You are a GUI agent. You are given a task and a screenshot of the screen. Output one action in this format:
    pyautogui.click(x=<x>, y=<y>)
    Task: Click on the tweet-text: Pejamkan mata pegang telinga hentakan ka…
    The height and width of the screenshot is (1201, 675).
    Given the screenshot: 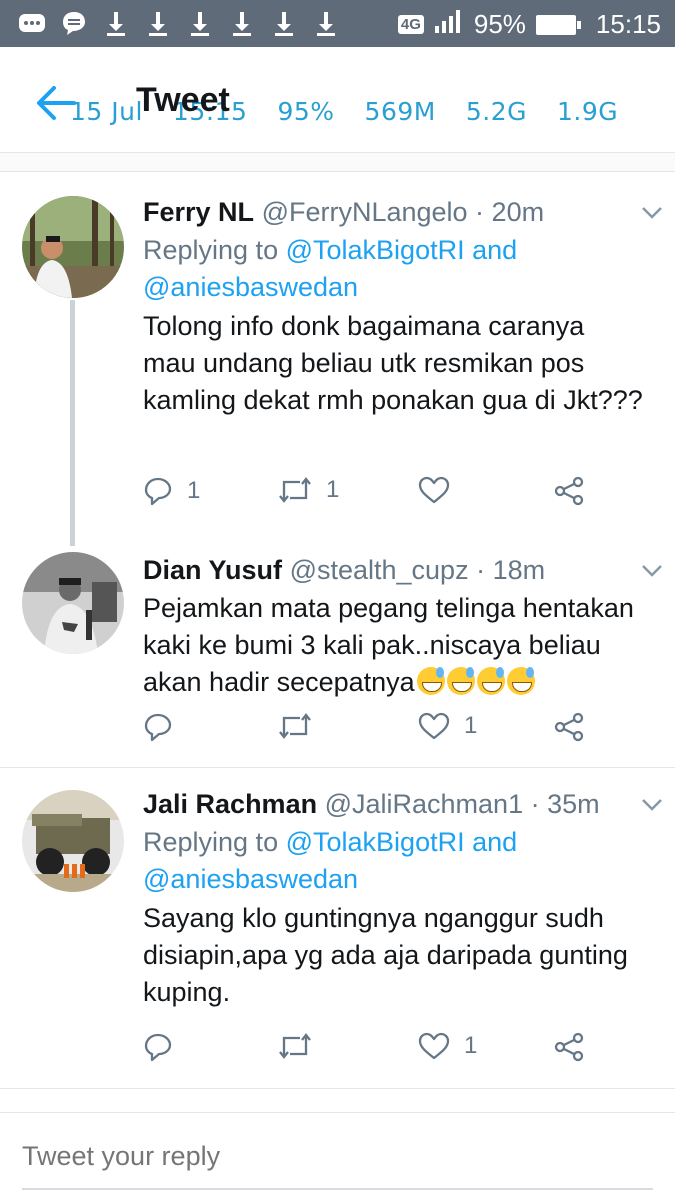 What is the action you would take?
    pyautogui.click(x=393, y=645)
    